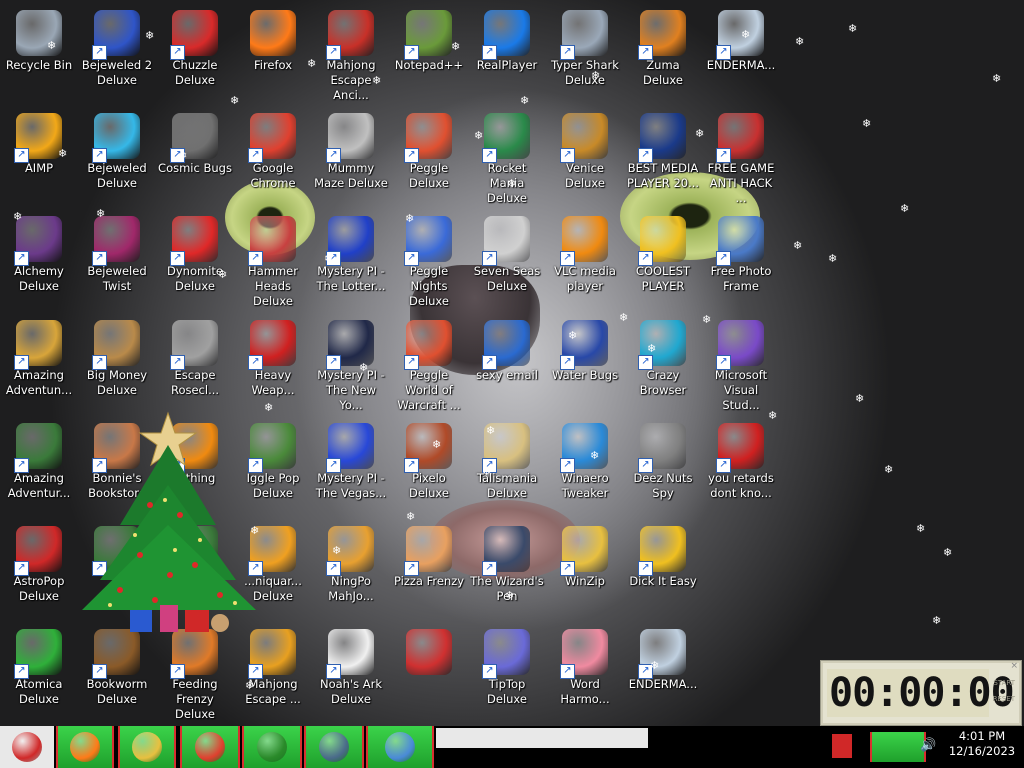 The image size is (1024, 768). What do you see at coordinates (27, 747) in the screenshot?
I see `start-button` at bounding box center [27, 747].